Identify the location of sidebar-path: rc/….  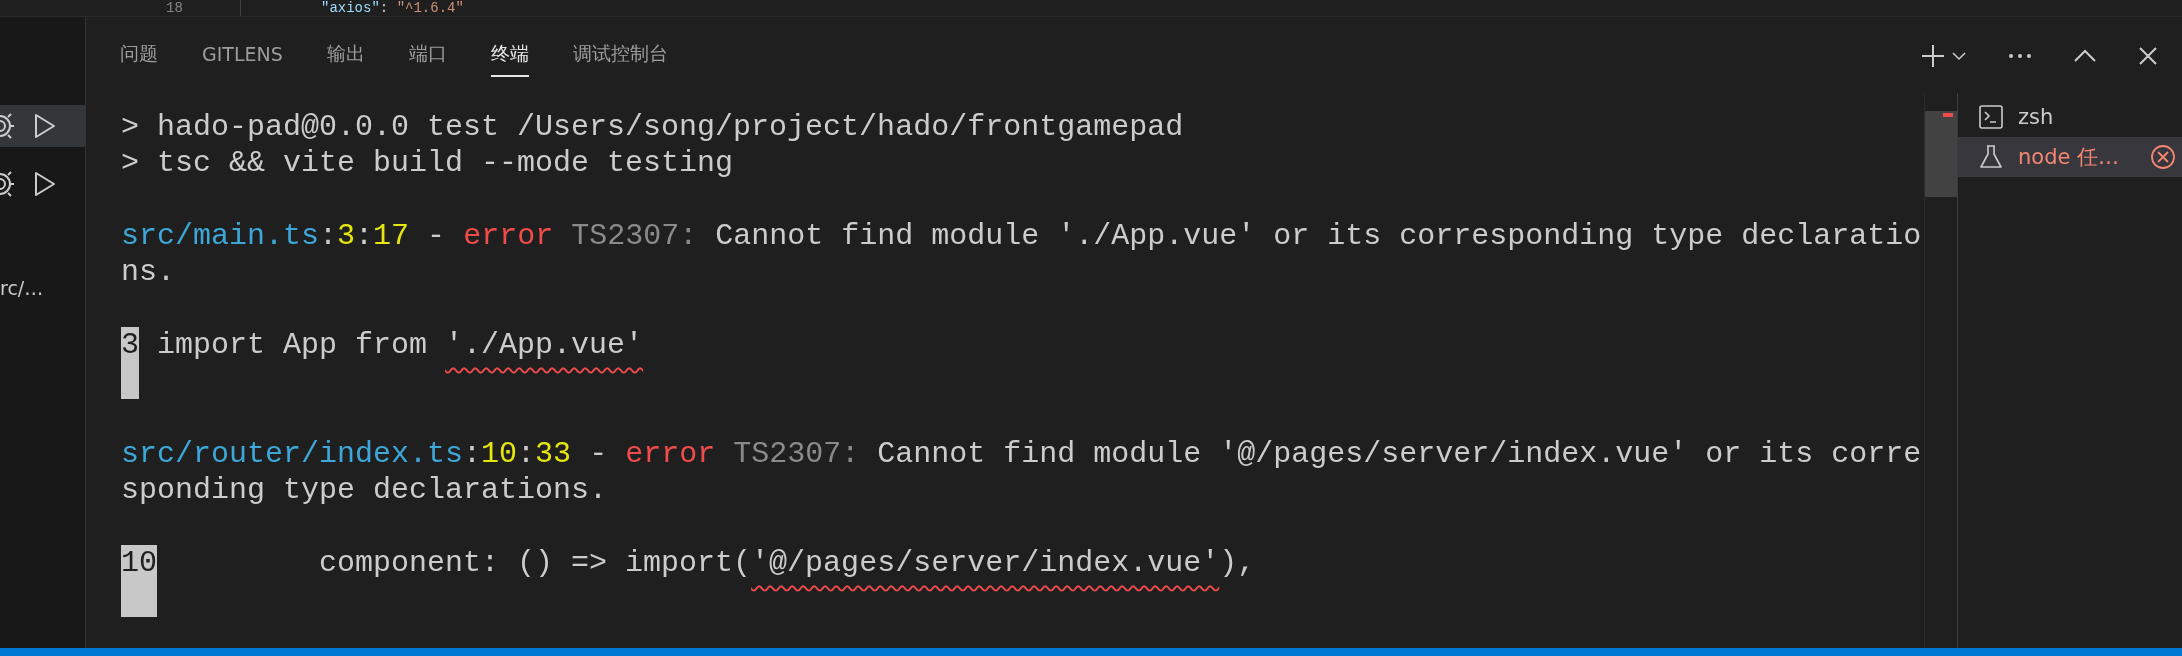
(22, 288).